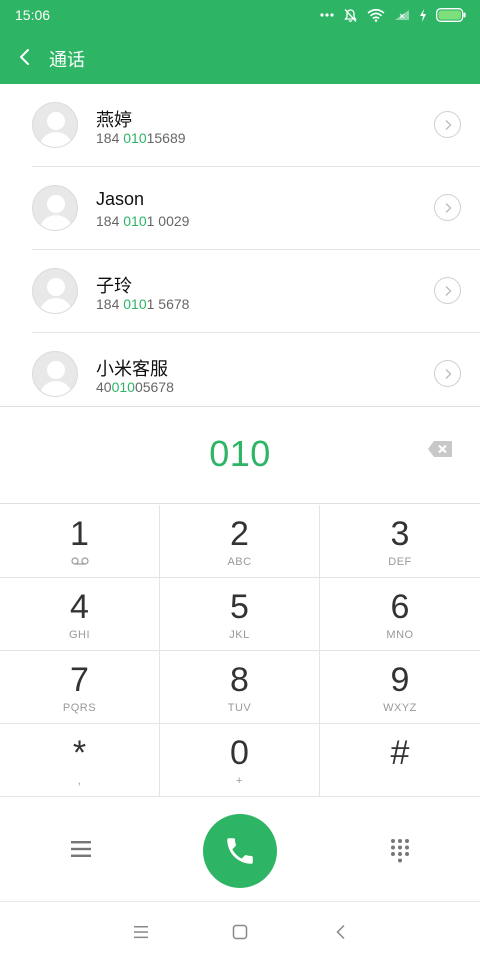 This screenshot has height=960, width=480. What do you see at coordinates (239, 607) in the screenshot?
I see `key-digit: 5` at bounding box center [239, 607].